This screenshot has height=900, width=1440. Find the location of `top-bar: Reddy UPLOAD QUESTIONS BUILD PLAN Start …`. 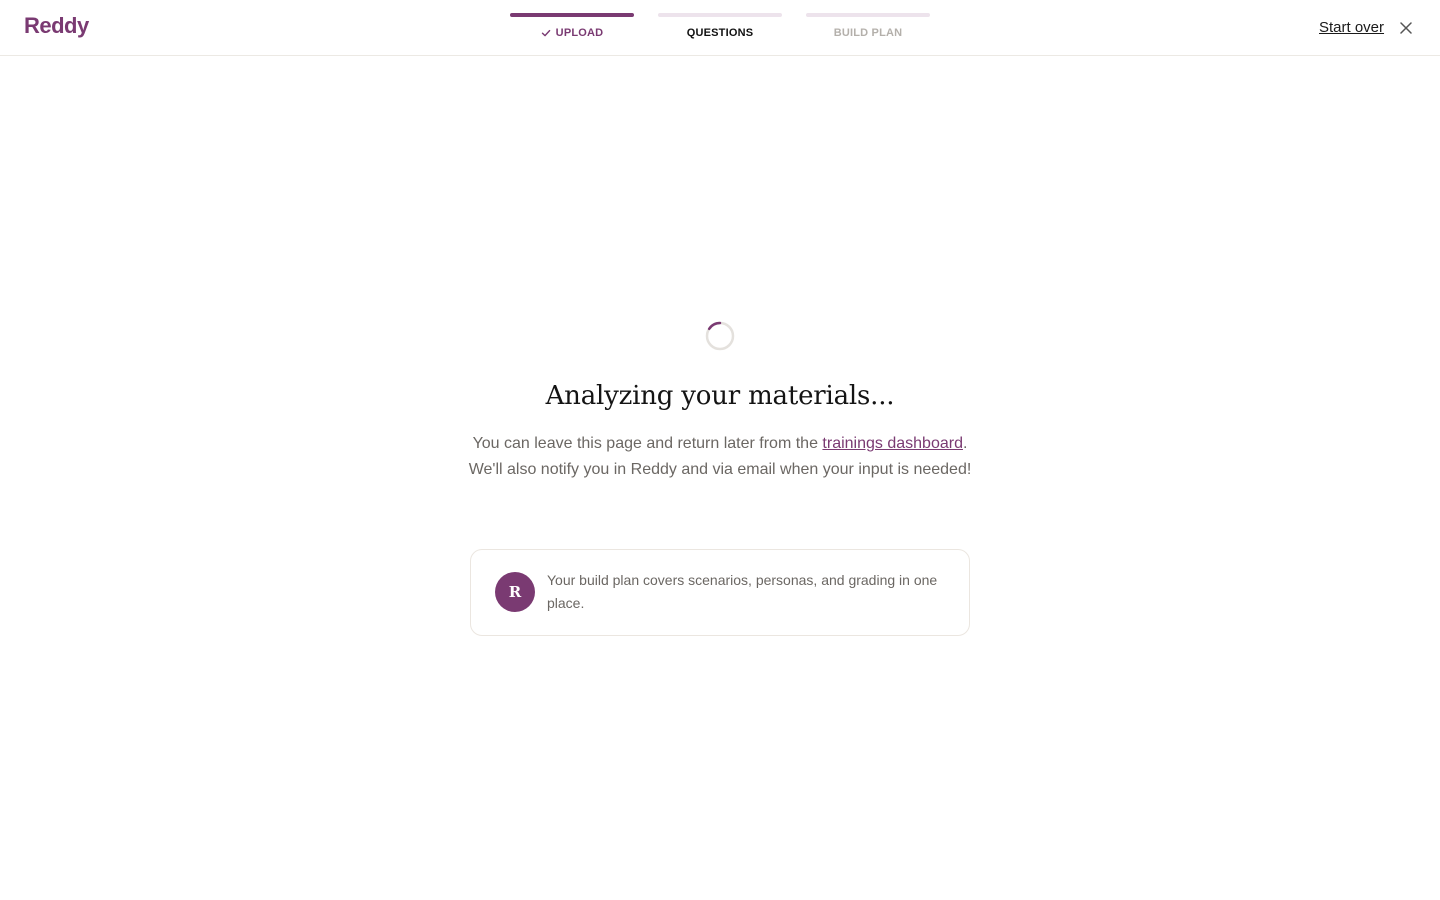

top-bar: Reddy UPLOAD QUESTIONS BUILD PLAN Start … is located at coordinates (720, 28).